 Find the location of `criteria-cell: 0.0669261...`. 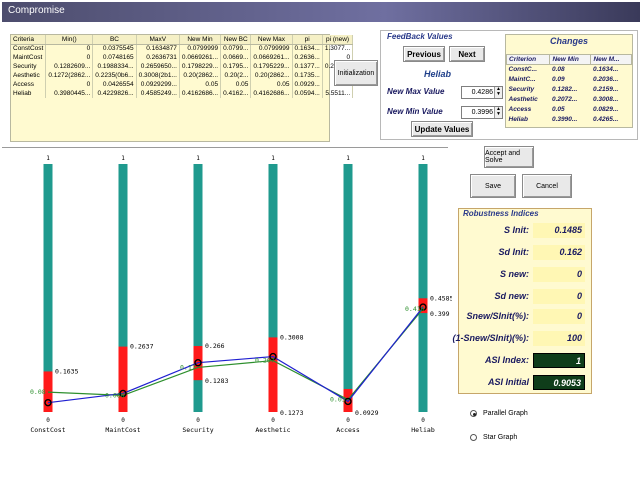

criteria-cell: 0.0669261... is located at coordinates (200, 57).